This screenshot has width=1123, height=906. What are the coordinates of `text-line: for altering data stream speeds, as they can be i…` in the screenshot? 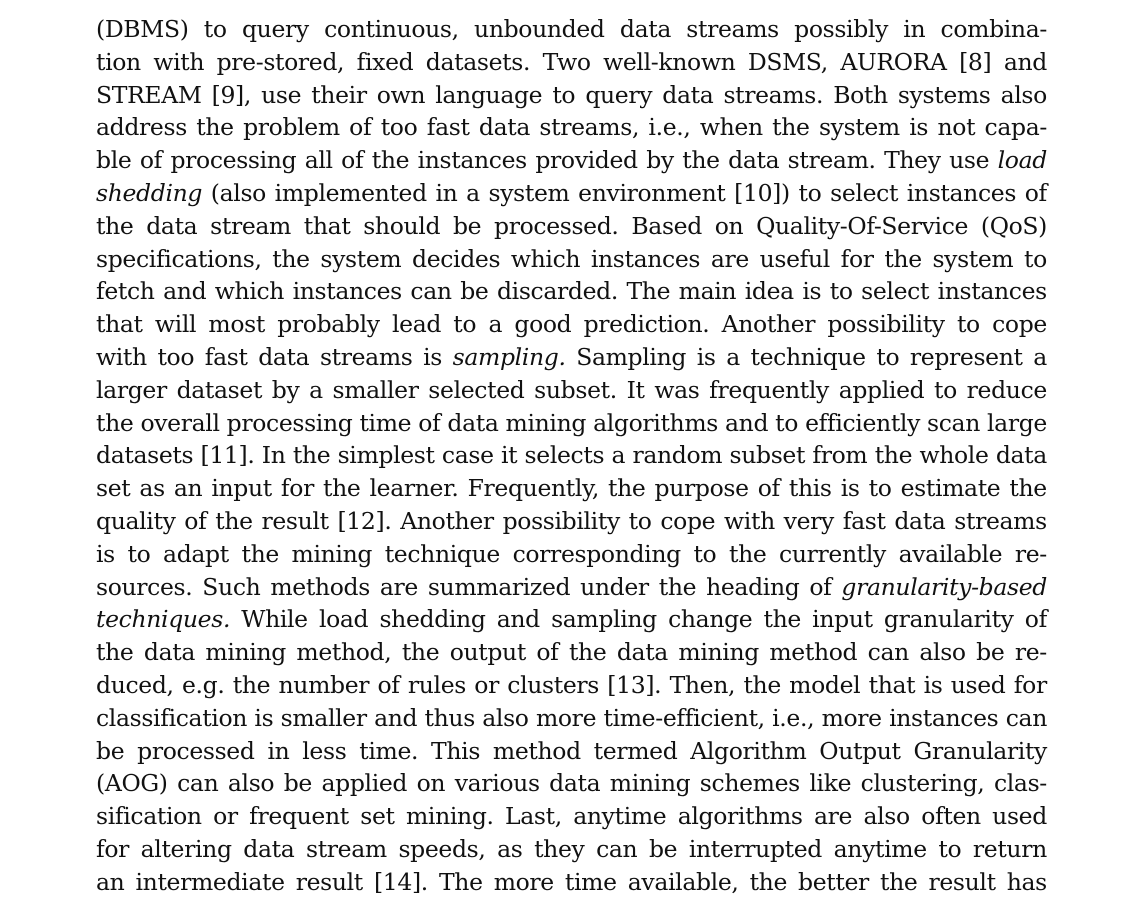 It's located at (571, 849).